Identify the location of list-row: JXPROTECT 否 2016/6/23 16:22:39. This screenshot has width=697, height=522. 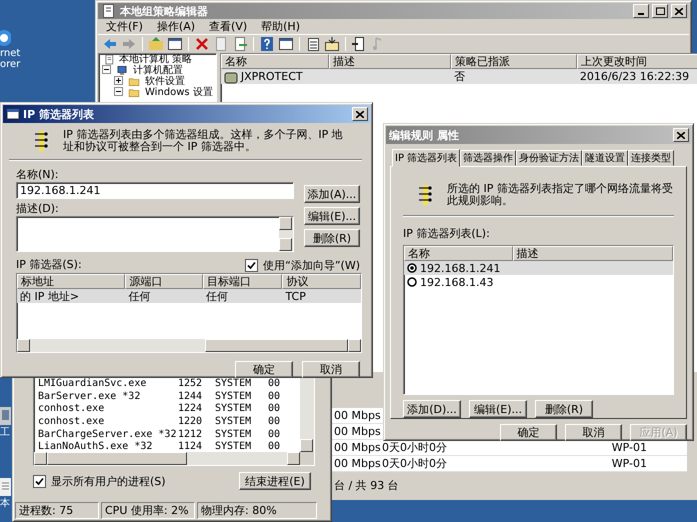
(458, 76).